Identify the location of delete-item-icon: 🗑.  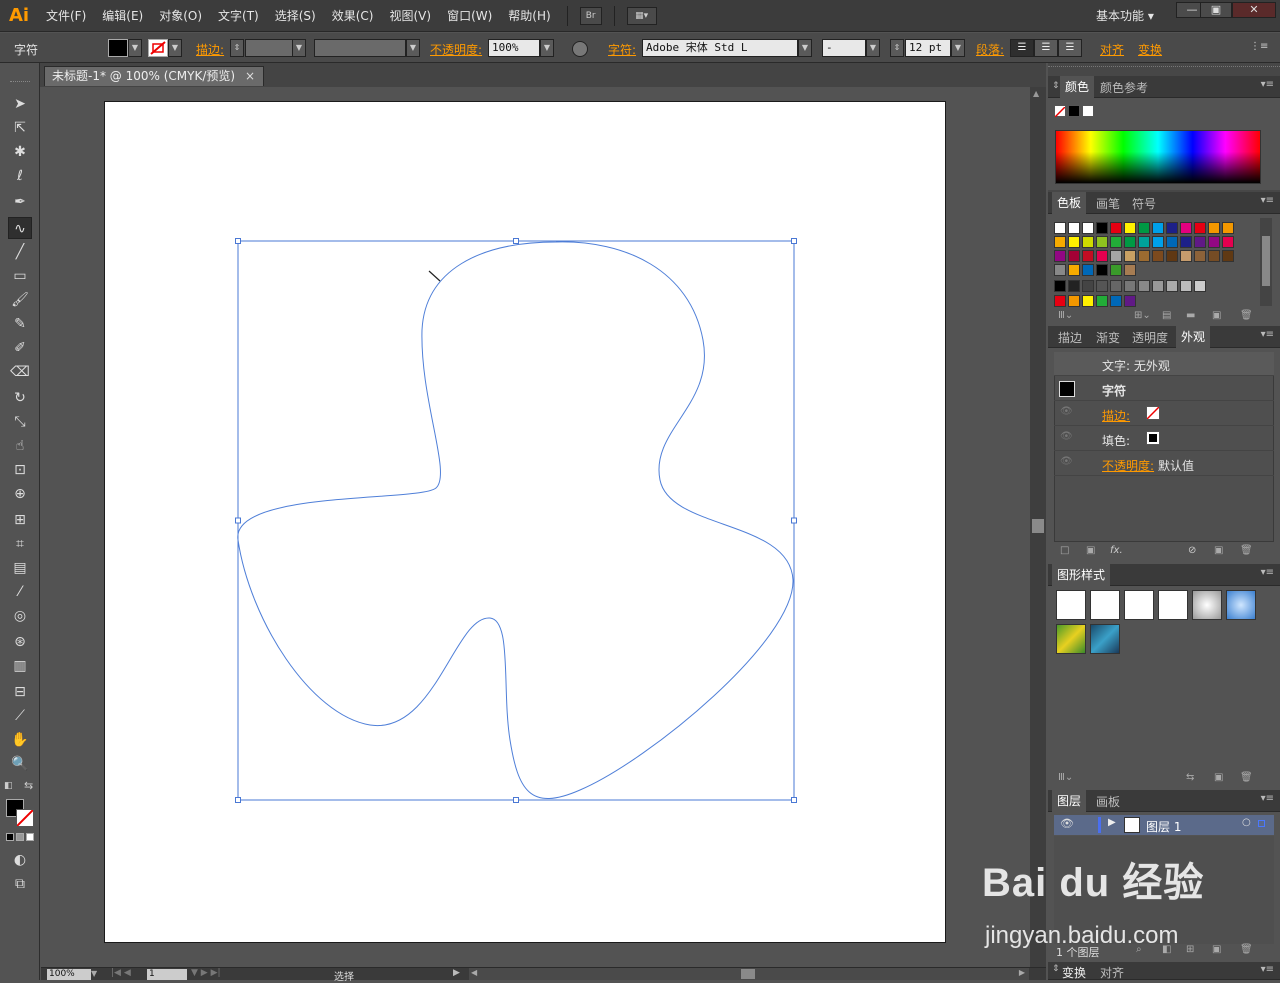
(1246, 550).